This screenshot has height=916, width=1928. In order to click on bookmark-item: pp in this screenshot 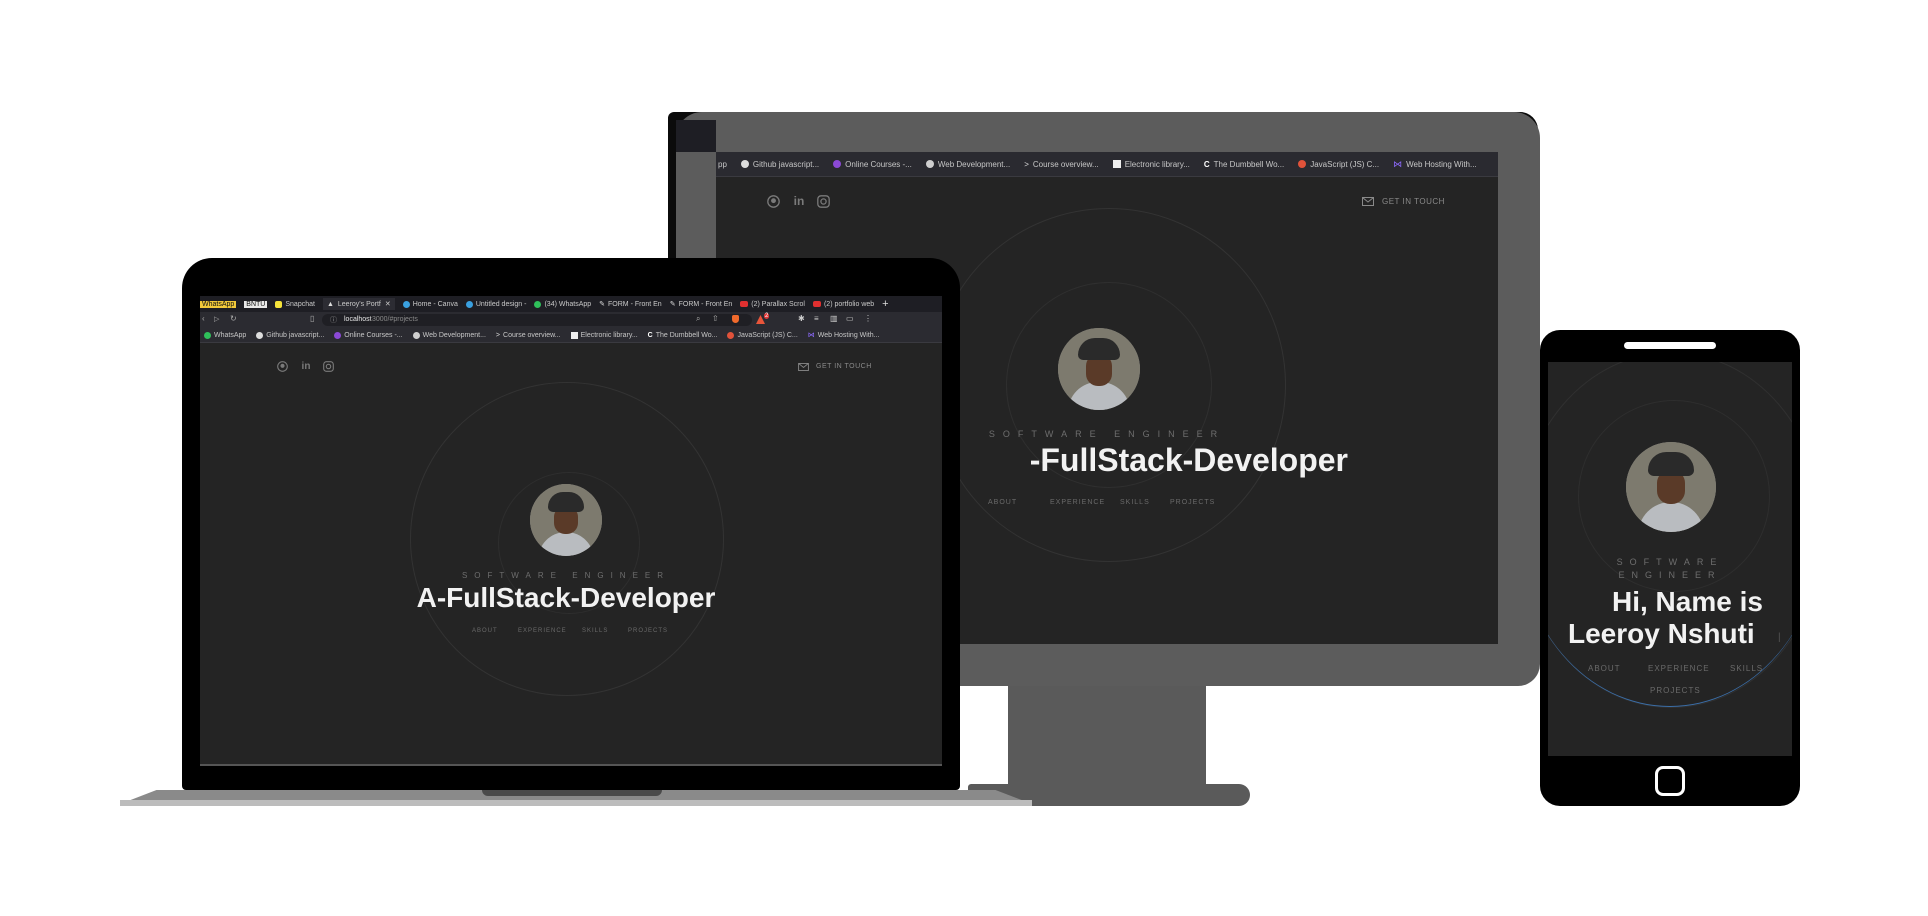, I will do `click(722, 164)`.